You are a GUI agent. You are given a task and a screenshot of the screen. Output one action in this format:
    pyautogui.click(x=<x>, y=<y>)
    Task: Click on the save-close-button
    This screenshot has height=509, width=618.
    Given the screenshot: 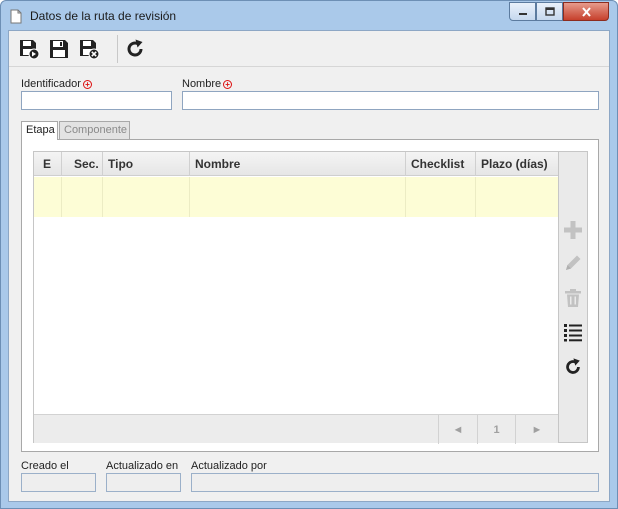 What is the action you would take?
    pyautogui.click(x=89, y=49)
    